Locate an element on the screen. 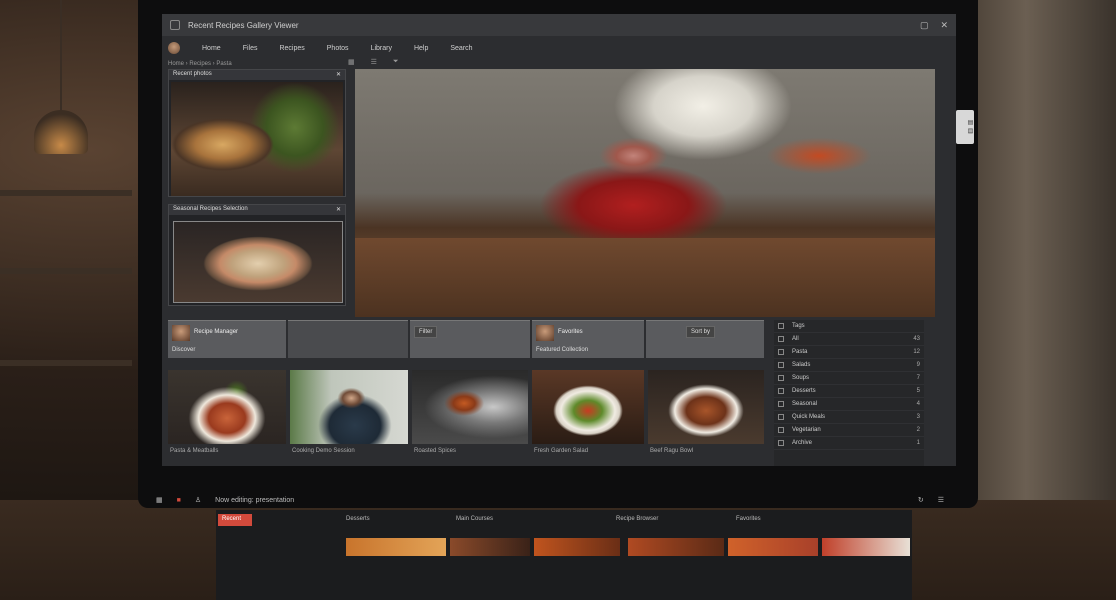 The height and width of the screenshot is (600, 1116). list-item: Desserts 5 is located at coordinates (849, 391).